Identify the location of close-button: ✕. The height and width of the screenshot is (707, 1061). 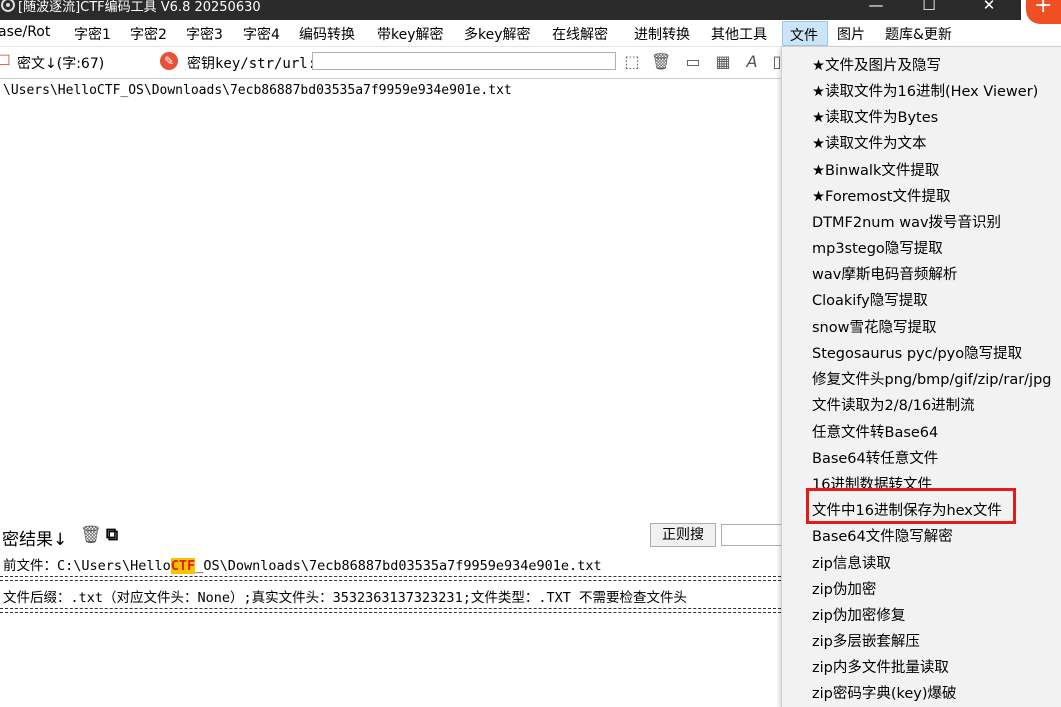
(989, 10).